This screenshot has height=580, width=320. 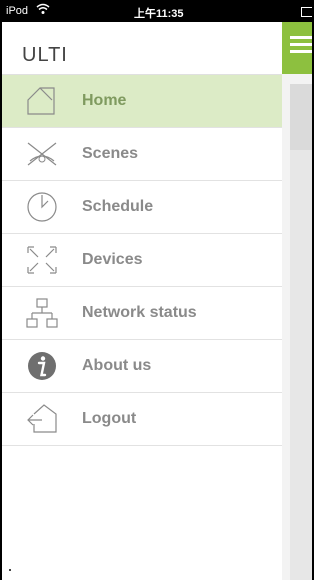 What do you see at coordinates (118, 206) in the screenshot?
I see `menu-item-label: Schedule` at bounding box center [118, 206].